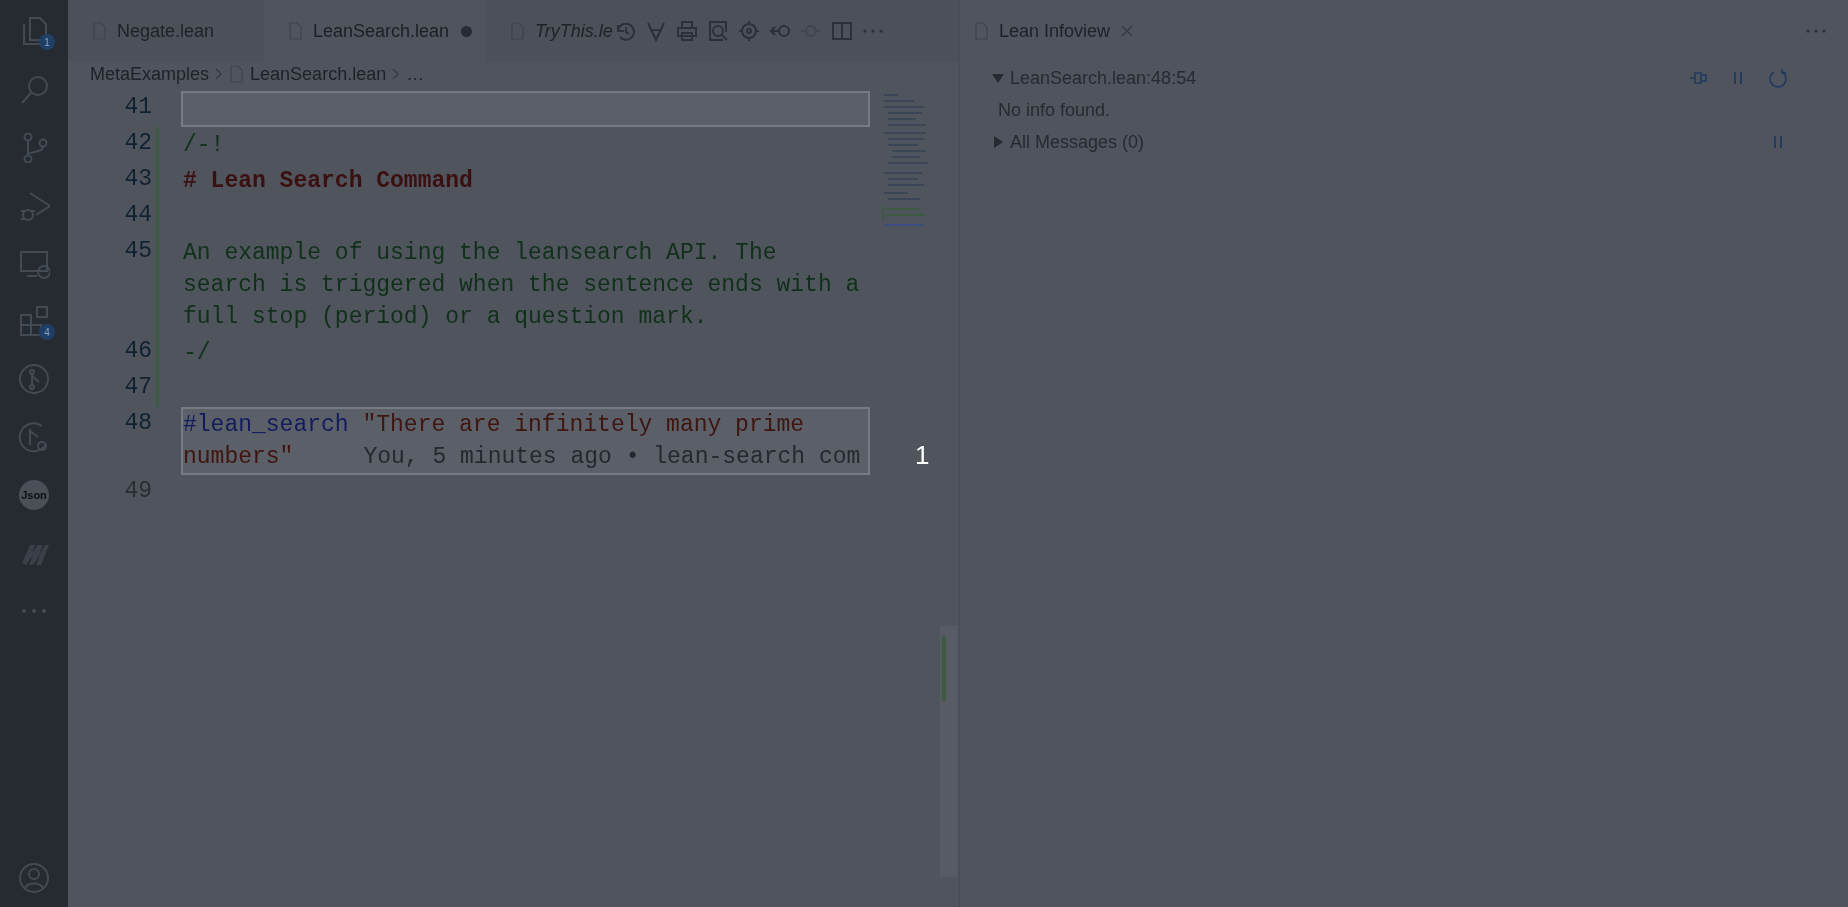 This screenshot has height=907, width=1848. What do you see at coordinates (34, 379) in the screenshot?
I see `git-graph-icon` at bounding box center [34, 379].